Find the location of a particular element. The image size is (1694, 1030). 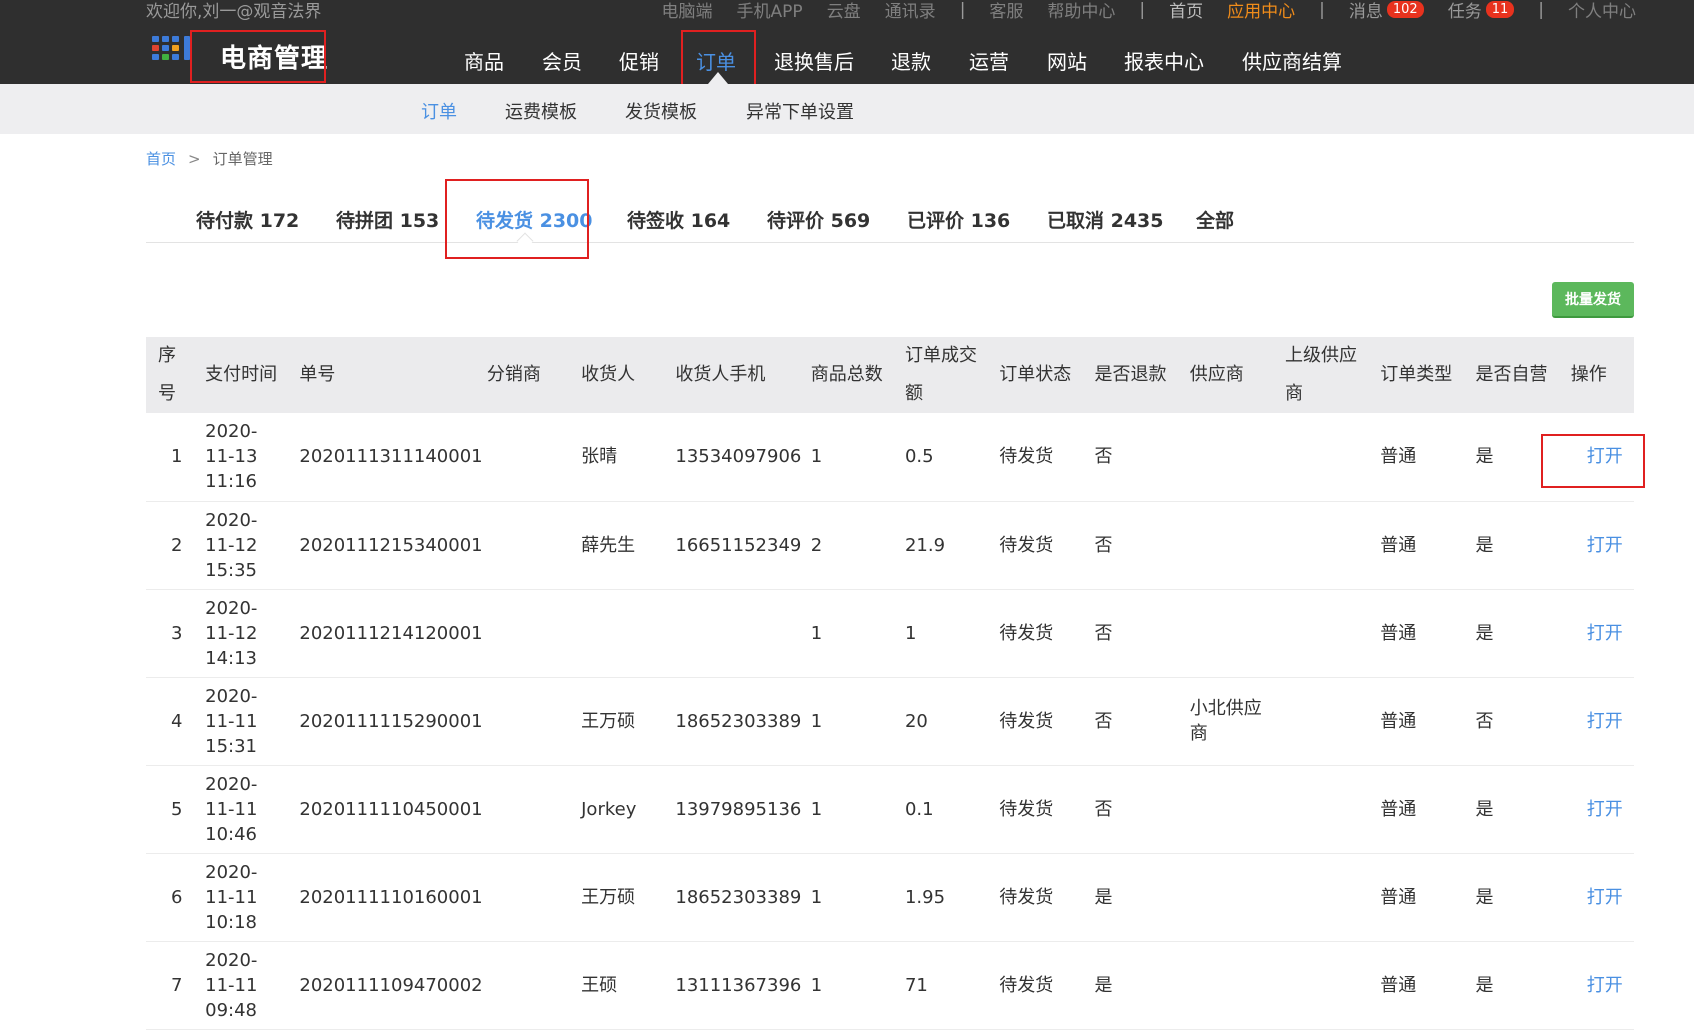

nav-website: 网站 is located at coordinates (1067, 60).